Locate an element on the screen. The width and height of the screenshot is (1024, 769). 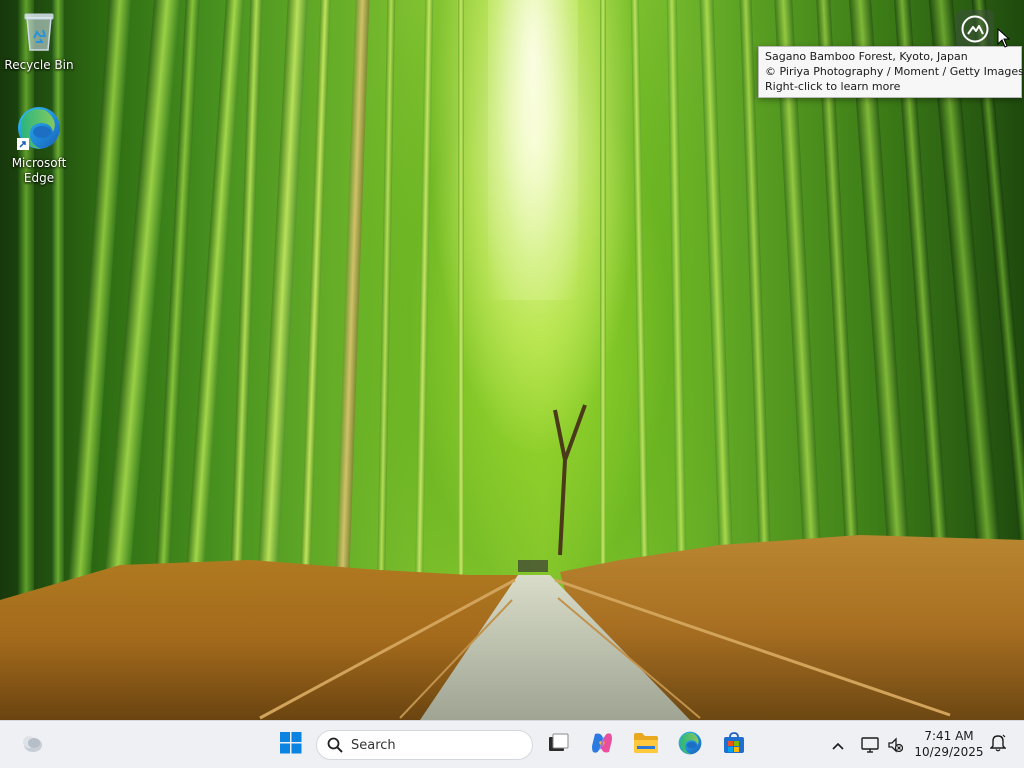
desktop-icon-microsoft-edge: Microsoft Edge is located at coordinates (39, 145).